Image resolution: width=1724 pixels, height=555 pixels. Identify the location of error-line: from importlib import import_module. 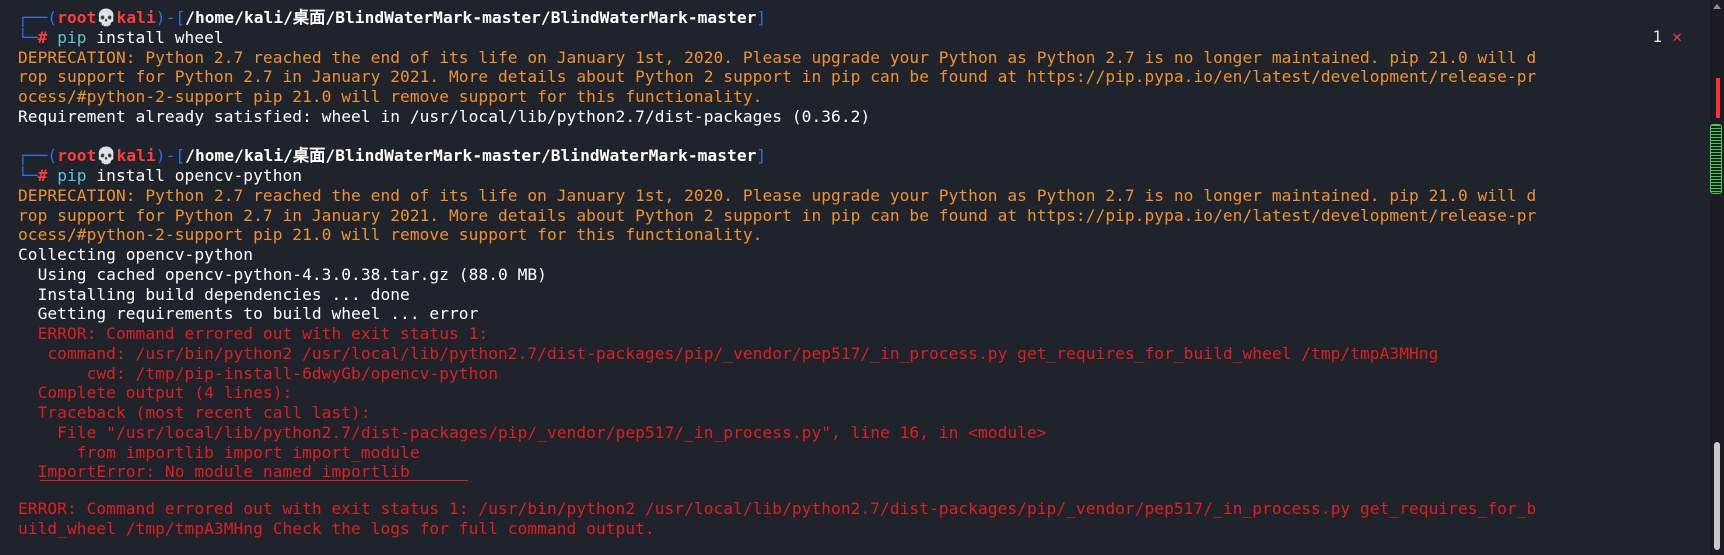
(219, 452).